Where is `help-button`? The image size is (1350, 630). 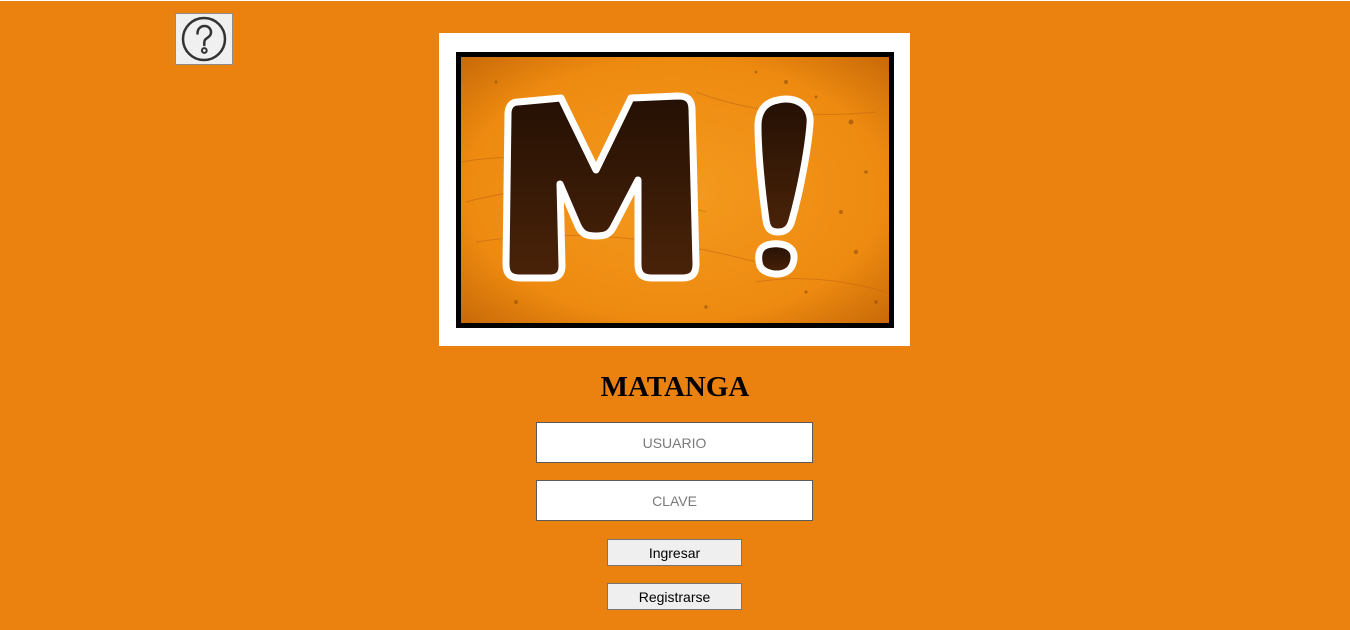
help-button is located at coordinates (204, 39).